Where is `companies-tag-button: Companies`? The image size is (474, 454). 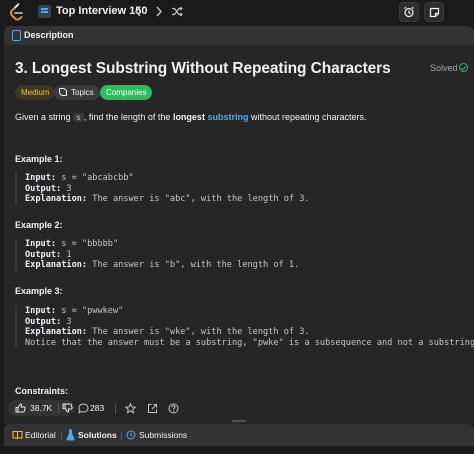
companies-tag-button: Companies is located at coordinates (126, 92).